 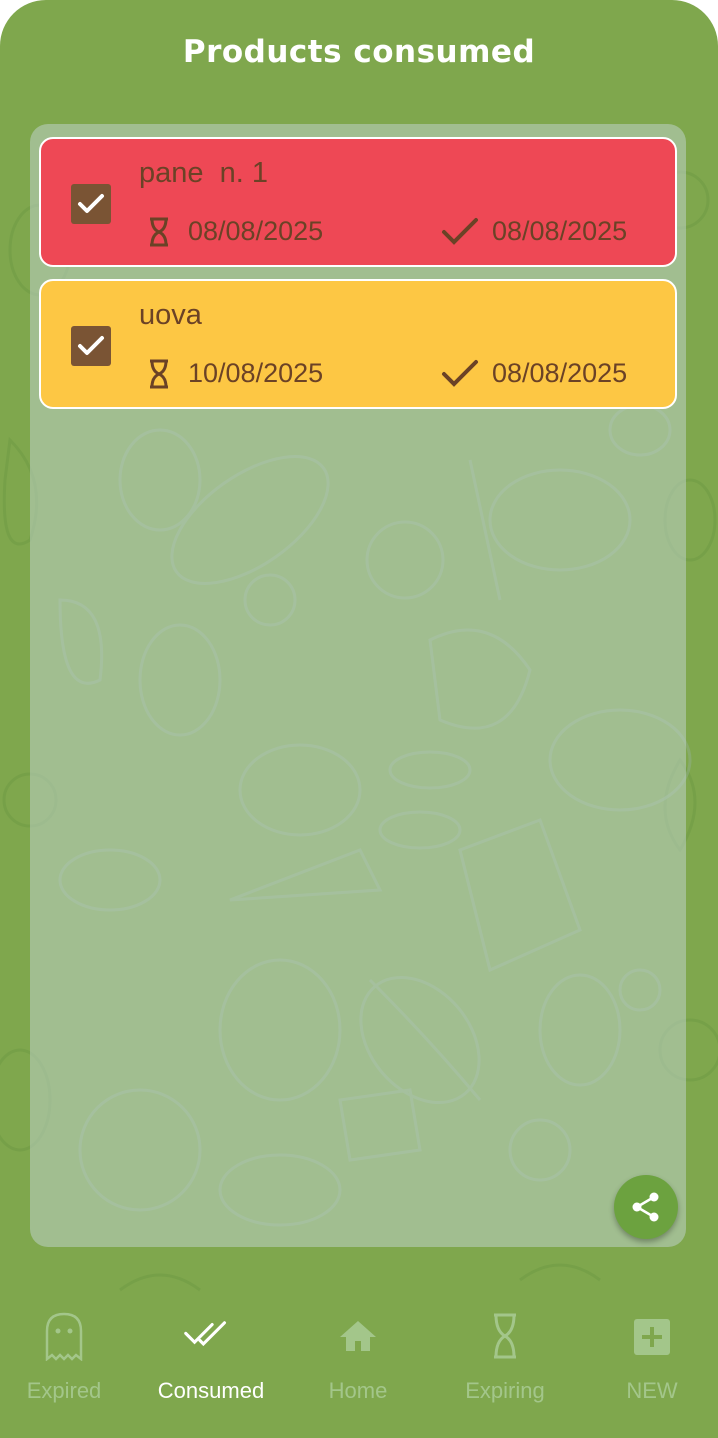 I want to click on share-button, so click(x=646, y=1207).